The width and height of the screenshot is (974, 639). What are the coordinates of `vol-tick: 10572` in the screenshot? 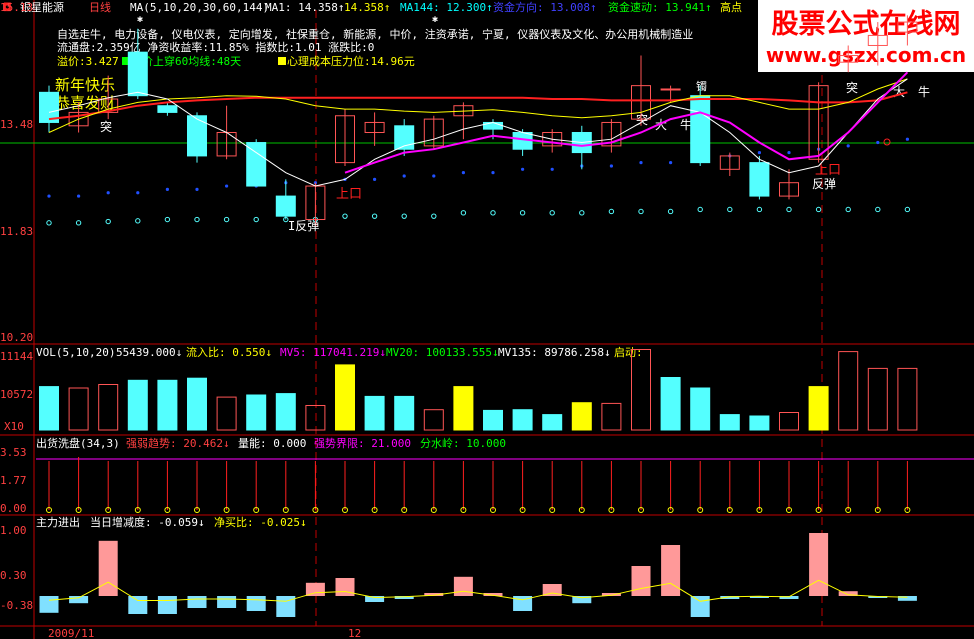 It's located at (16, 394).